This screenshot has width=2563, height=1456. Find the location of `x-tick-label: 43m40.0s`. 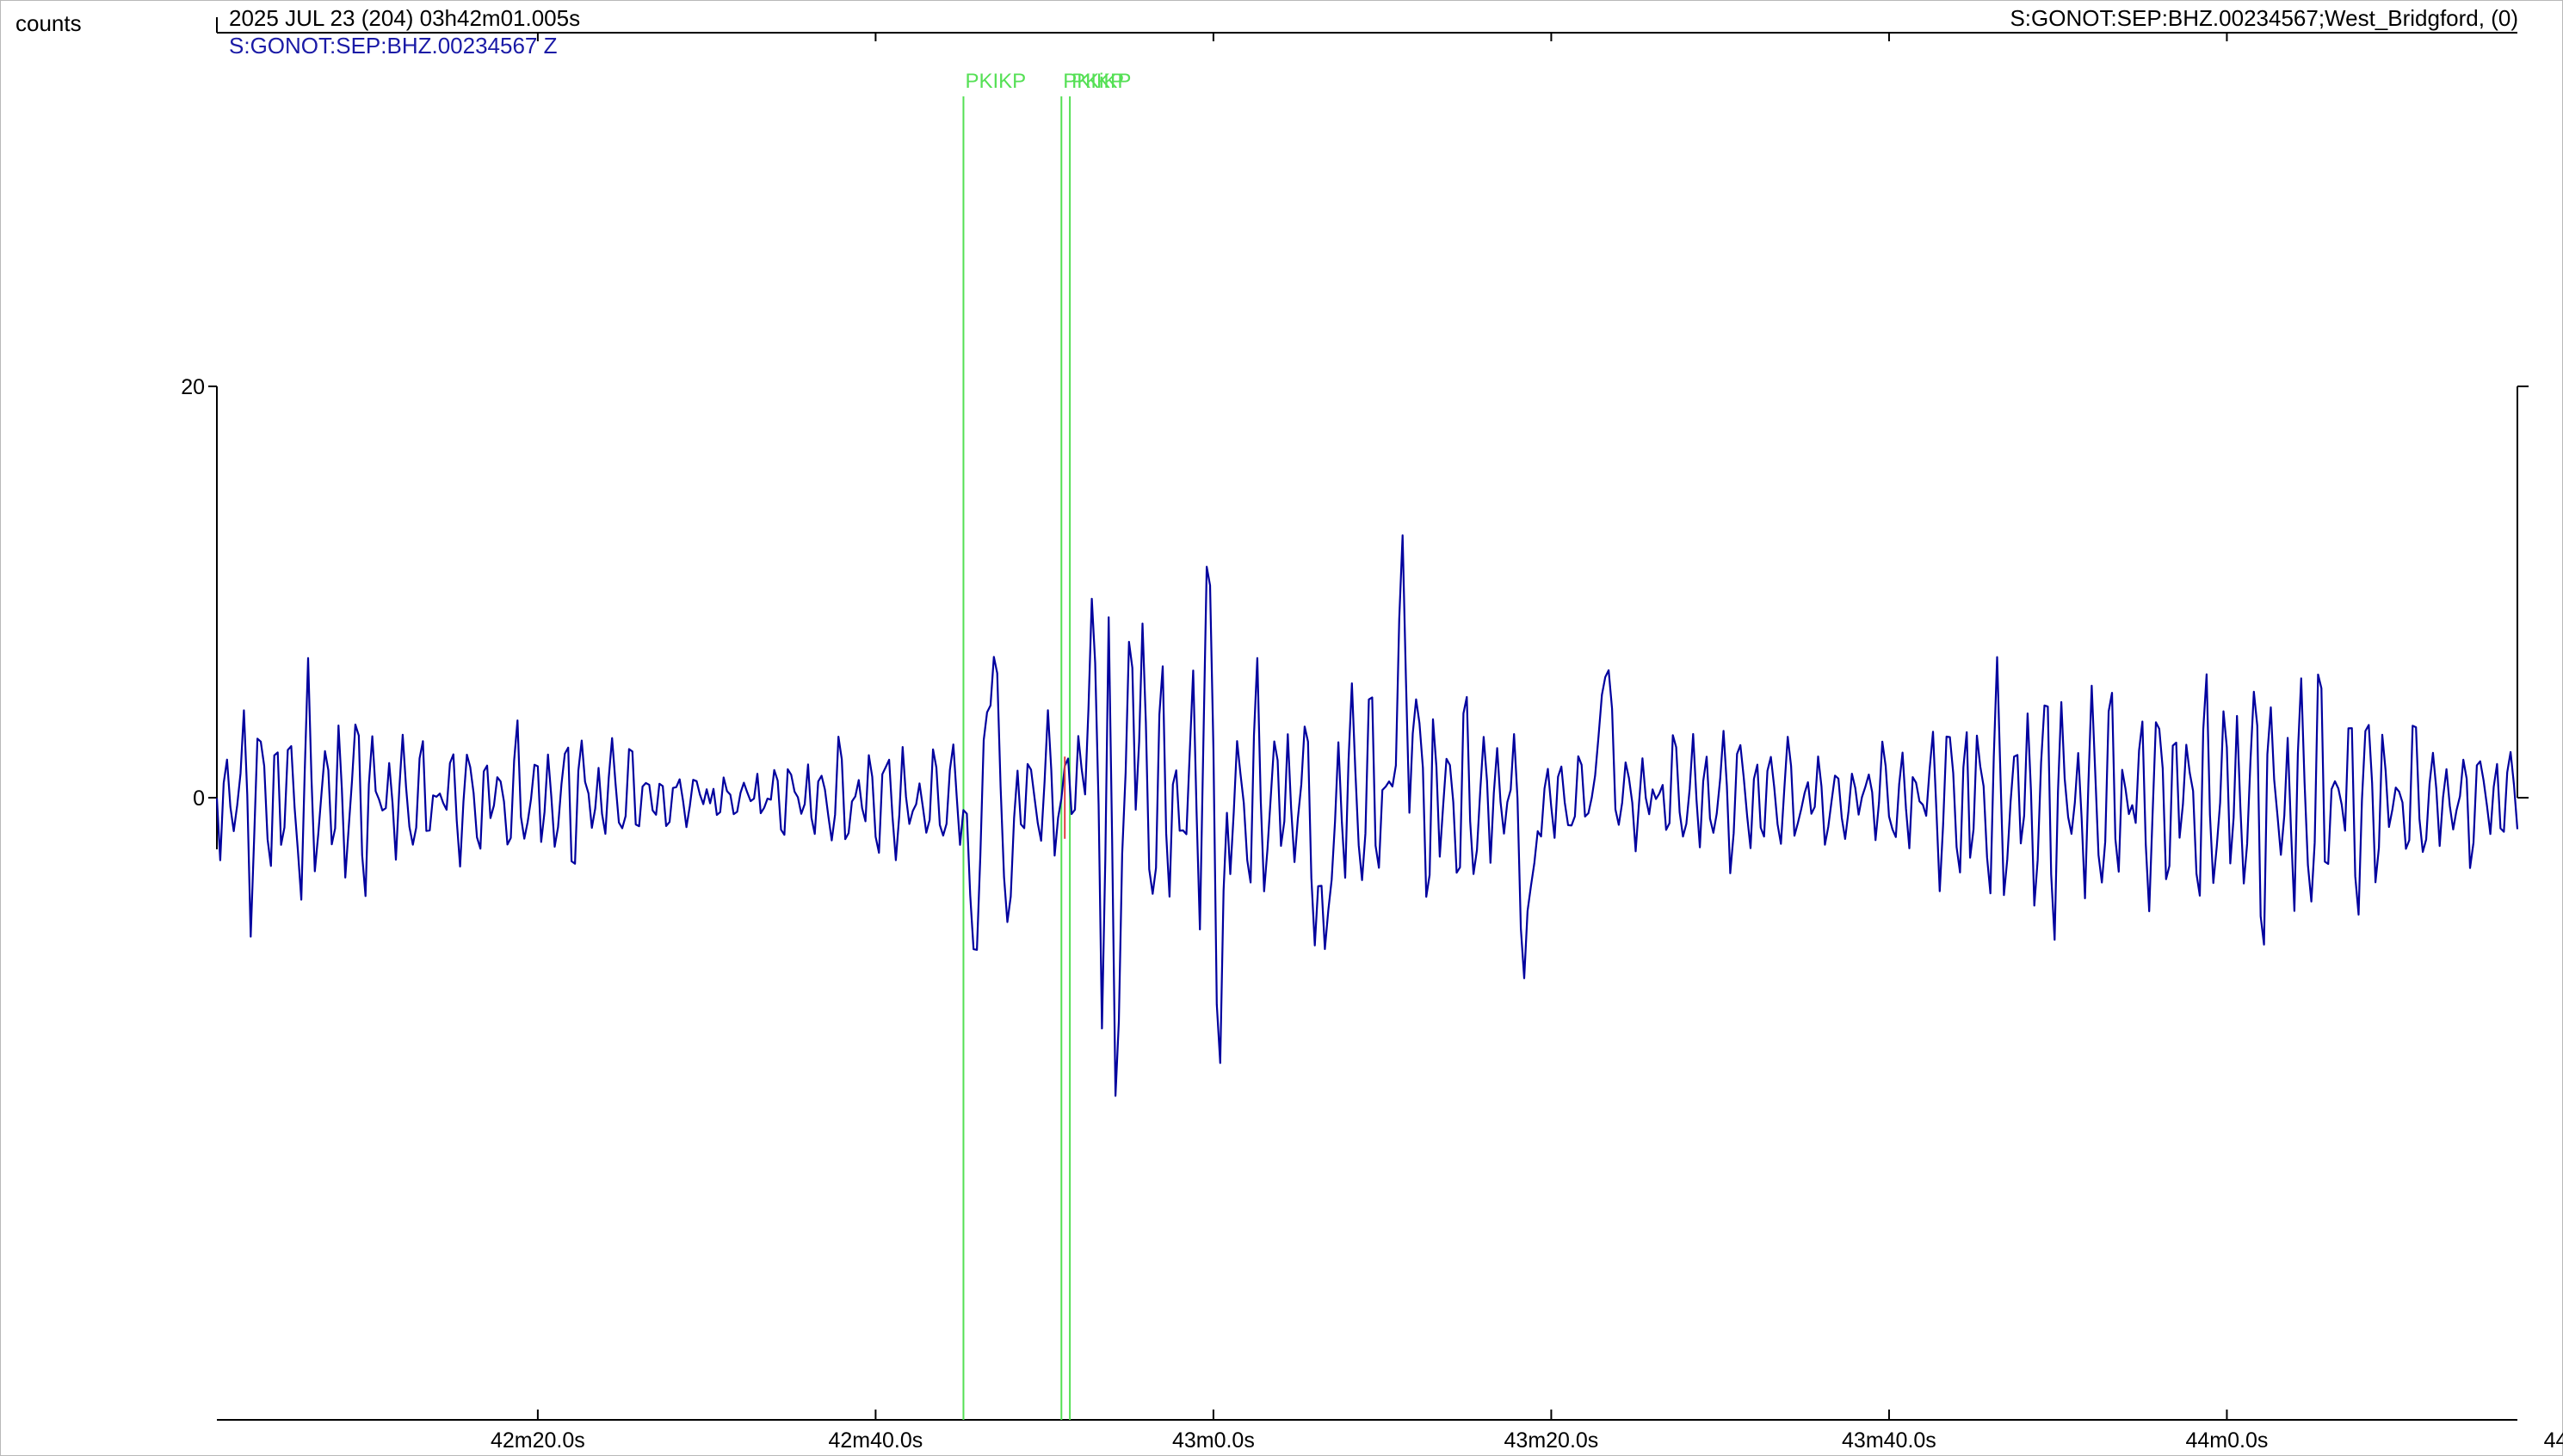

x-tick-label: 43m40.0s is located at coordinates (1889, 1441).